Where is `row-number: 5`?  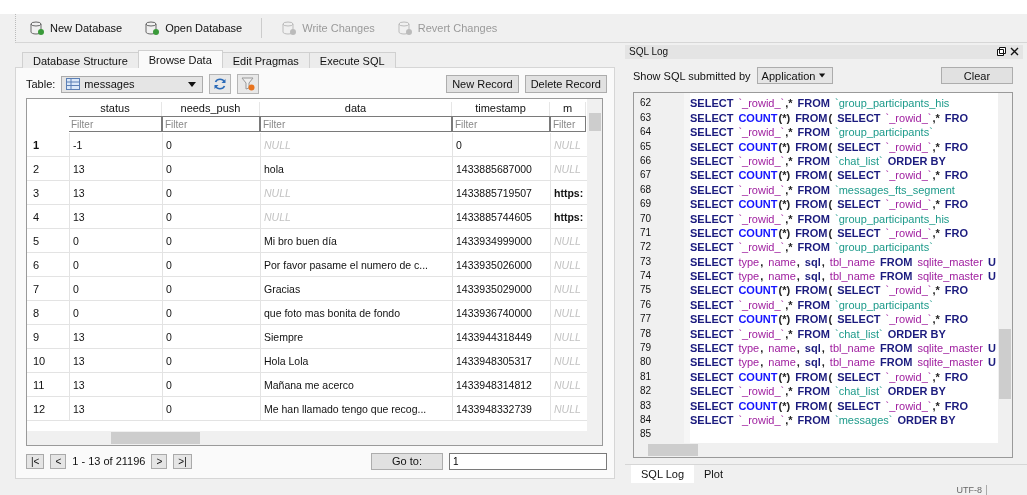 row-number: 5 is located at coordinates (48, 240).